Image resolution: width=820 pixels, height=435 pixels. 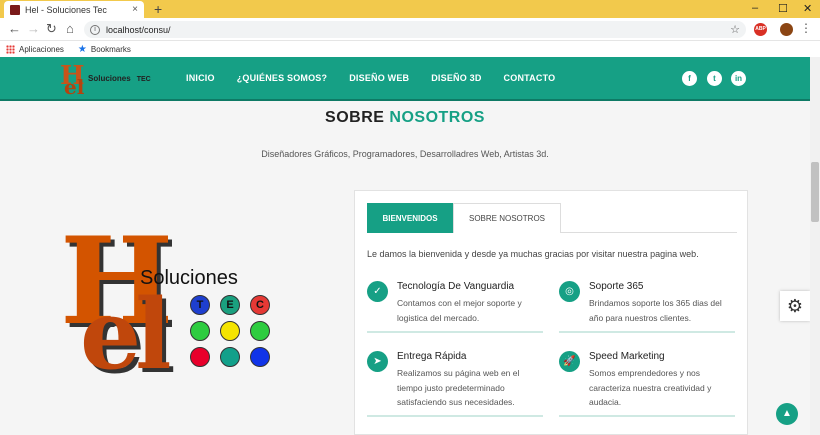 I want to click on scrollbar-thumb, so click(x=815, y=192).